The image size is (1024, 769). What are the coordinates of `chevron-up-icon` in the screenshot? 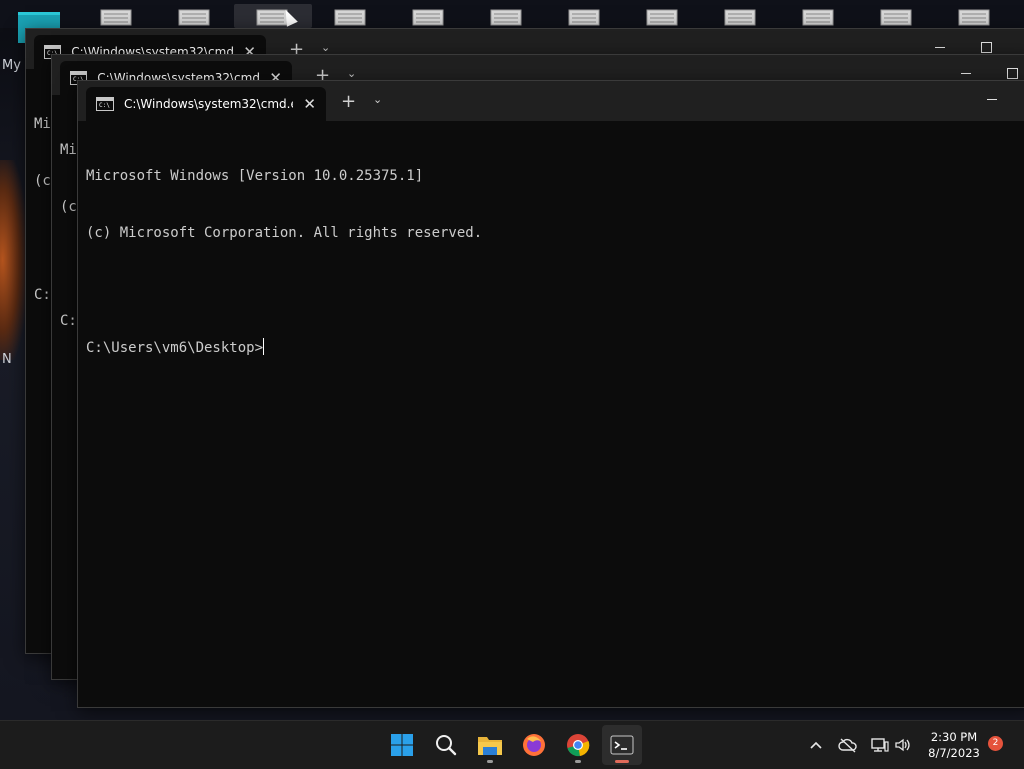 It's located at (816, 745).